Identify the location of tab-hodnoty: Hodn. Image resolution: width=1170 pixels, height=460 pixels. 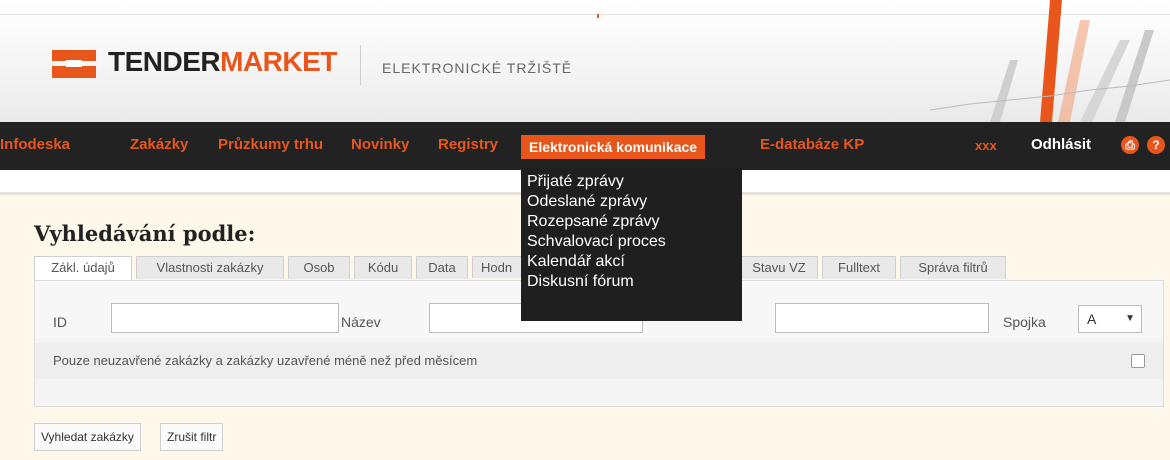
(499, 267).